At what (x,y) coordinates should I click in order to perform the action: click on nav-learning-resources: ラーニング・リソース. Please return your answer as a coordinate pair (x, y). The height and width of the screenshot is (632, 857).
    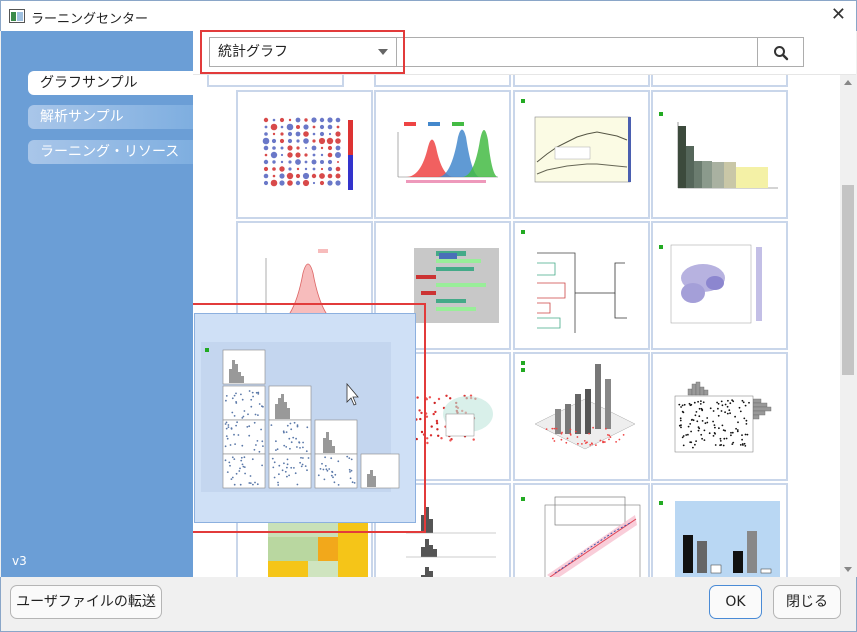
    Looking at the image, I should click on (111, 152).